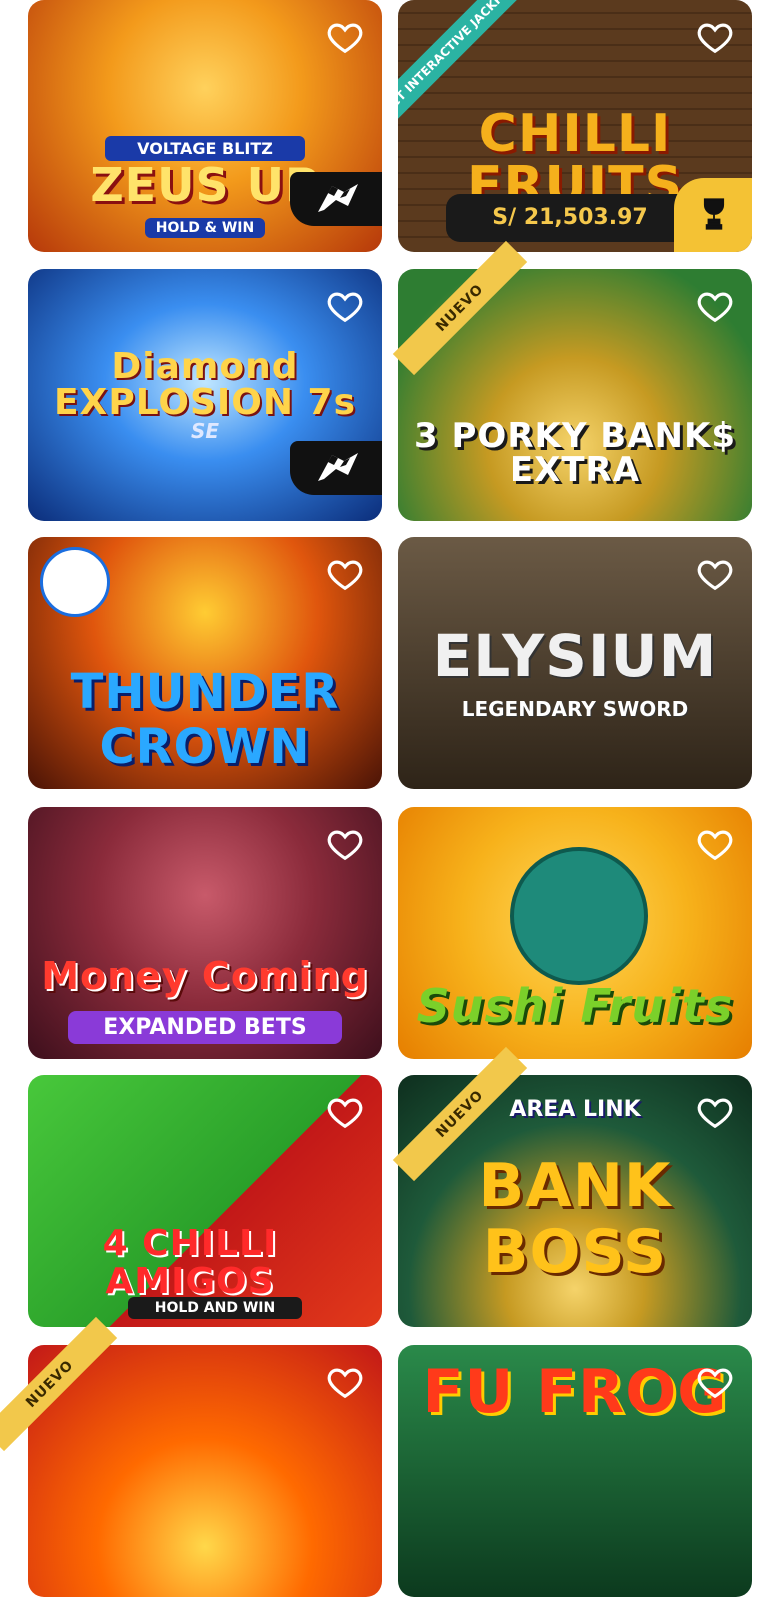 The width and height of the screenshot is (780, 1597). Describe the element at coordinates (575, 453) in the screenshot. I see `game-title: 3 PORKY BANK$ EXTRA` at that location.